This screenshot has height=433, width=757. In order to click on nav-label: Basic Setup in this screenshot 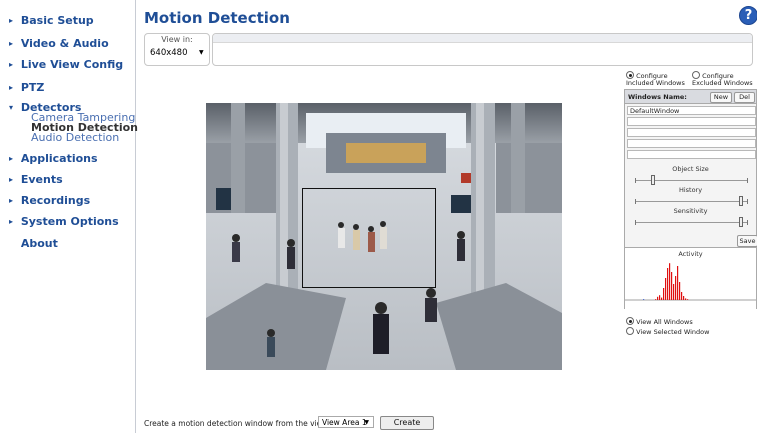, I will do `click(57, 20)`.